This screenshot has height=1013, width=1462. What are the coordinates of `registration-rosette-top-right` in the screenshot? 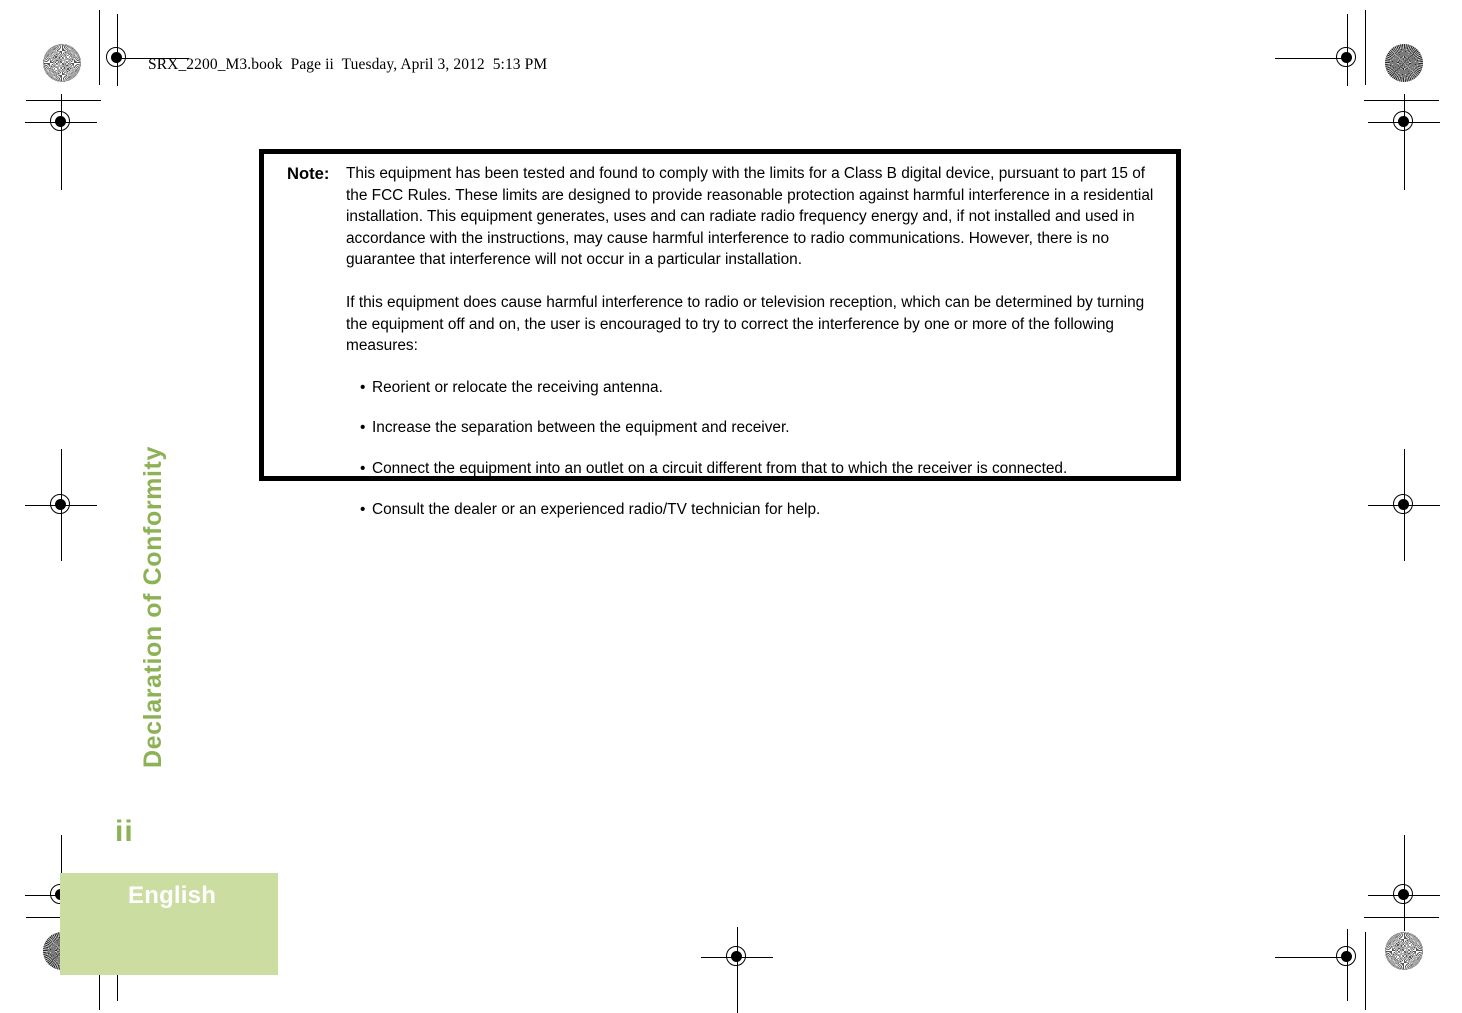 It's located at (1404, 63).